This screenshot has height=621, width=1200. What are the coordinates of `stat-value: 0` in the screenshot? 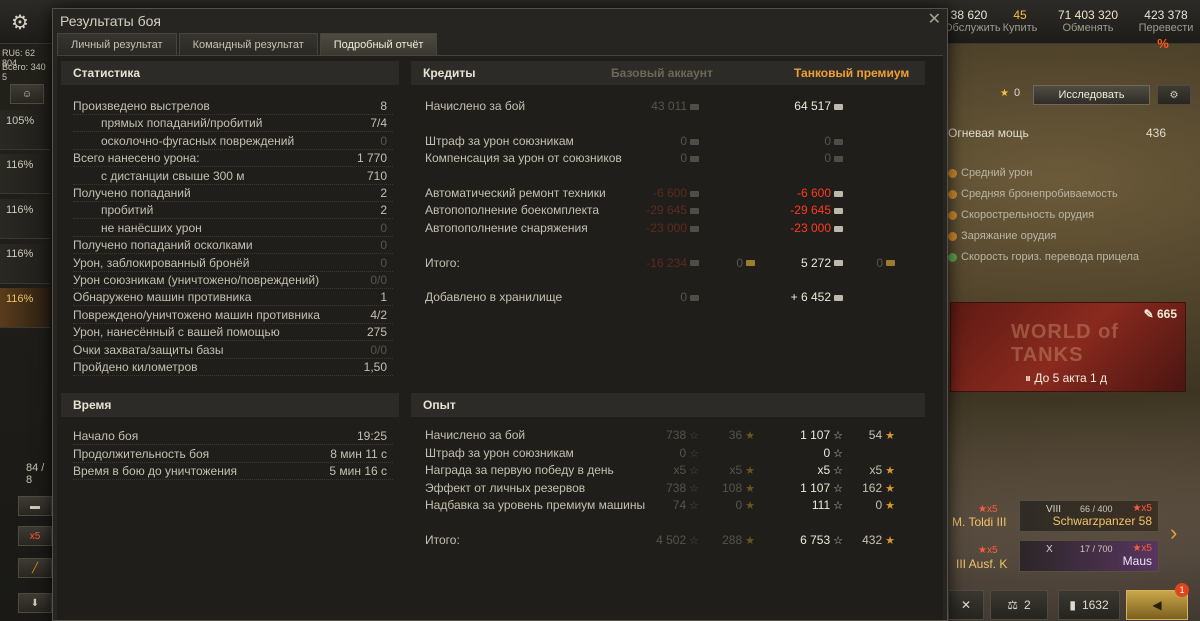 It's located at (383, 245).